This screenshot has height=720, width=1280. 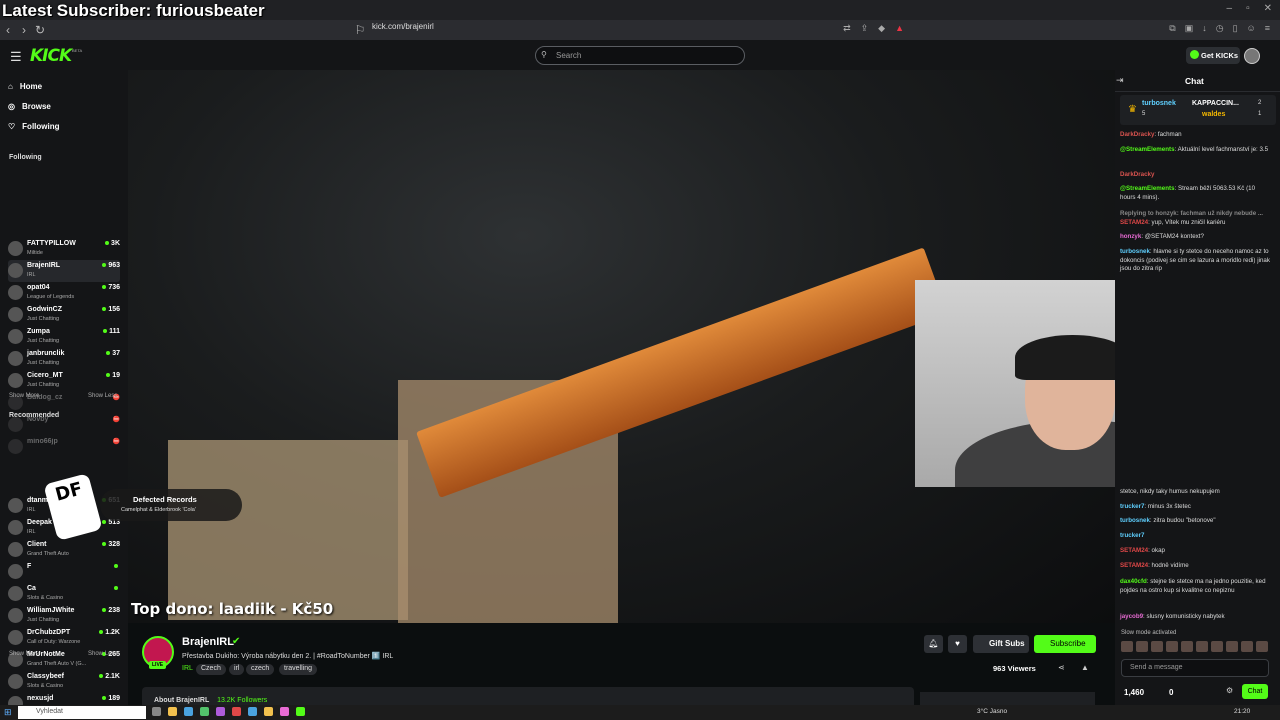 I want to click on show-more-recommended: Show More, so click(x=24, y=654).